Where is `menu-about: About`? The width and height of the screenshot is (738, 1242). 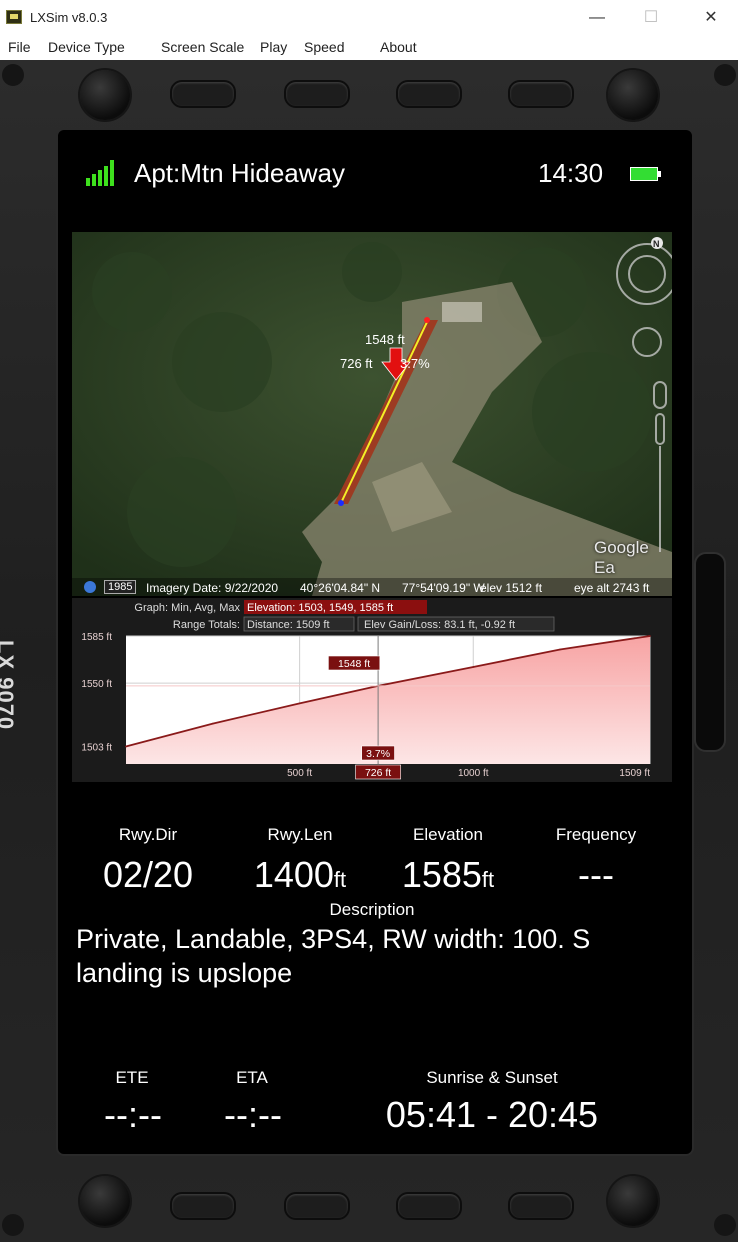
menu-about: About is located at coordinates (398, 47).